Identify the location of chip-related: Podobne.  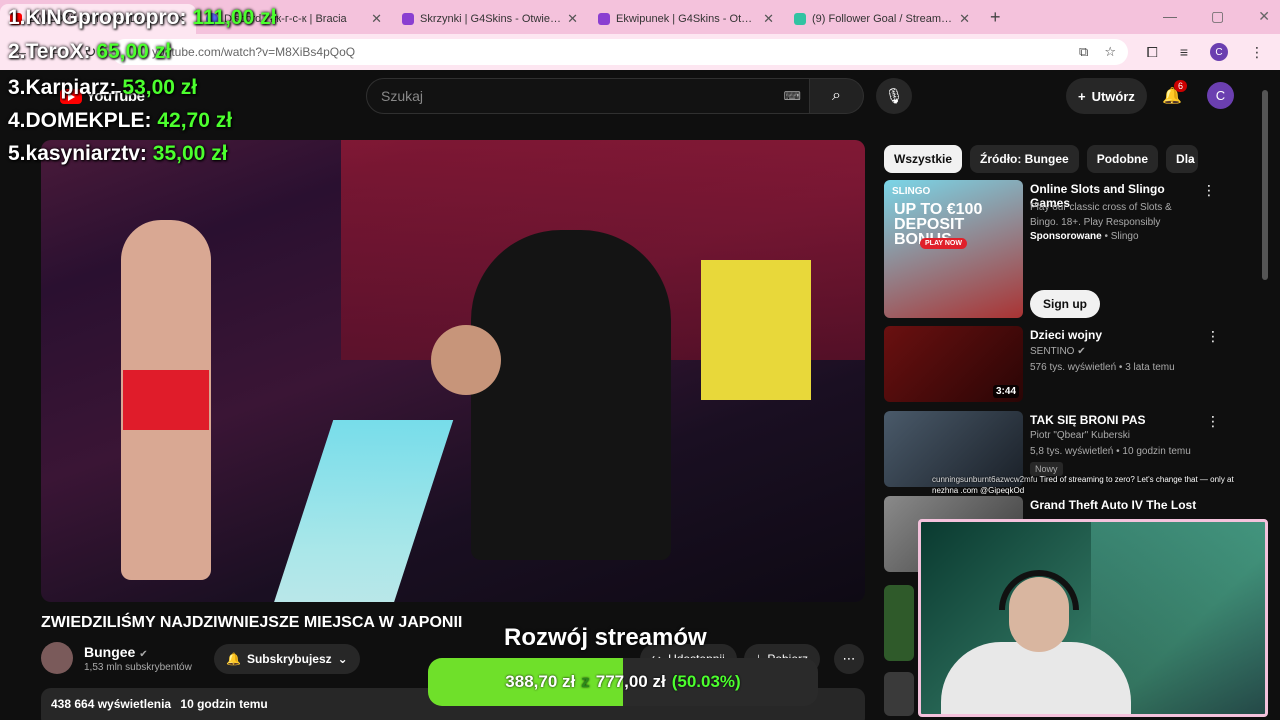
(1122, 159).